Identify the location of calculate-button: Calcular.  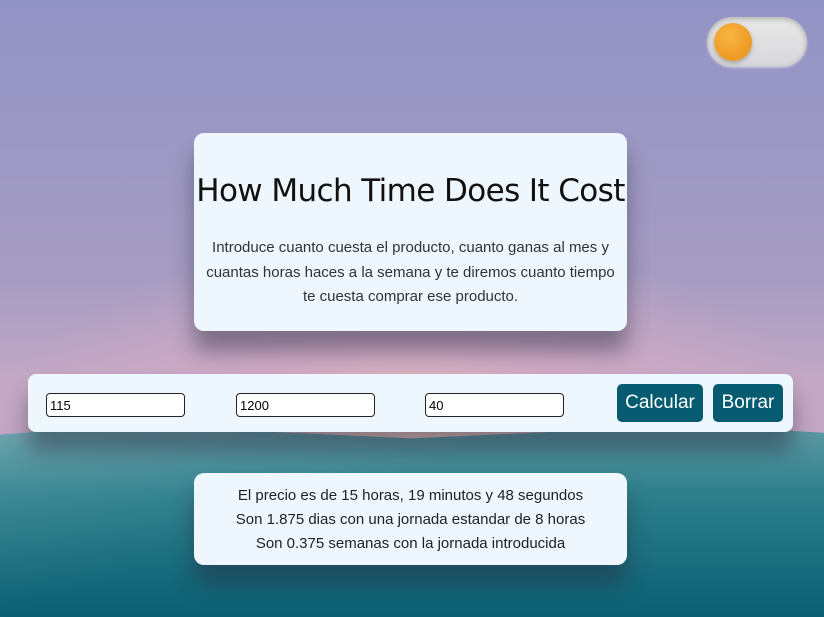
(660, 403).